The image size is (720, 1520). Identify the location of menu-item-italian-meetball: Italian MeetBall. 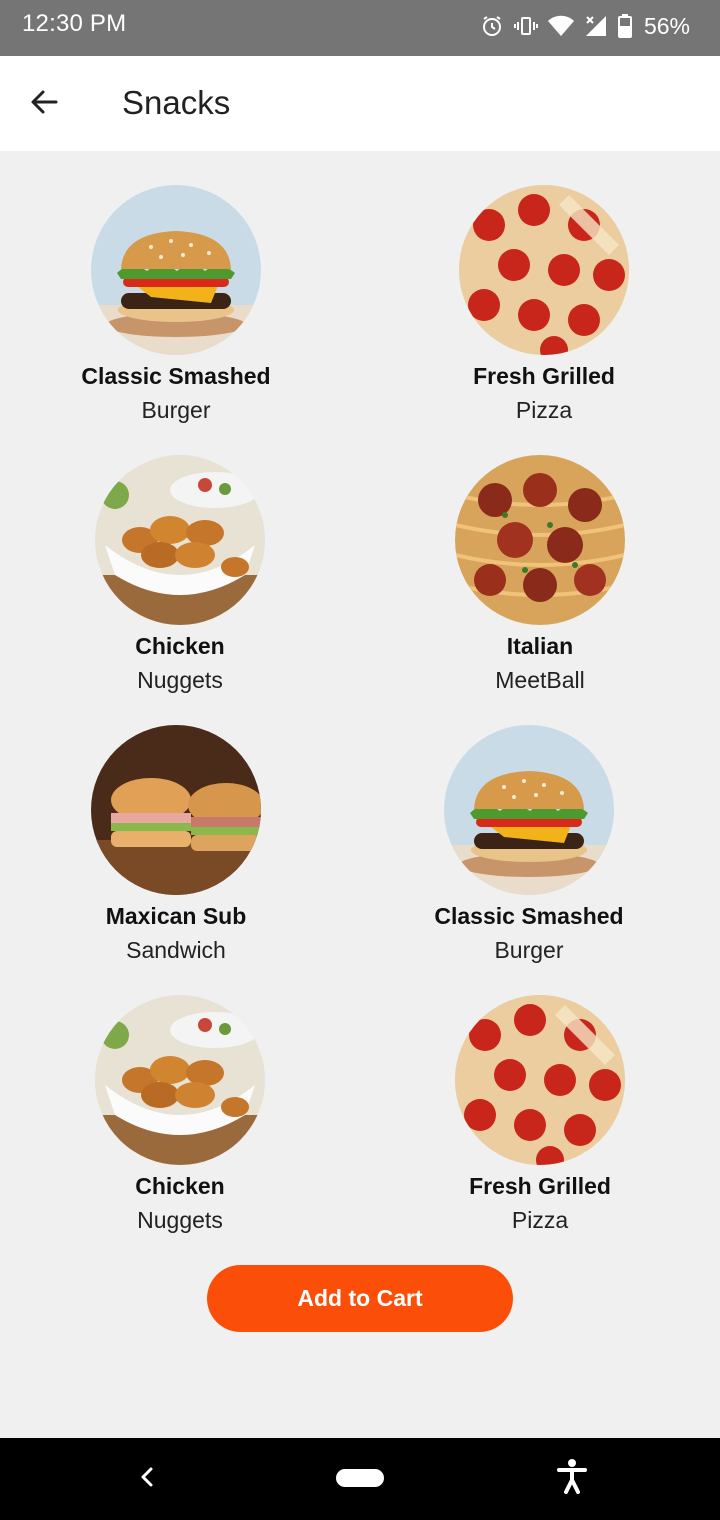
(540, 576).